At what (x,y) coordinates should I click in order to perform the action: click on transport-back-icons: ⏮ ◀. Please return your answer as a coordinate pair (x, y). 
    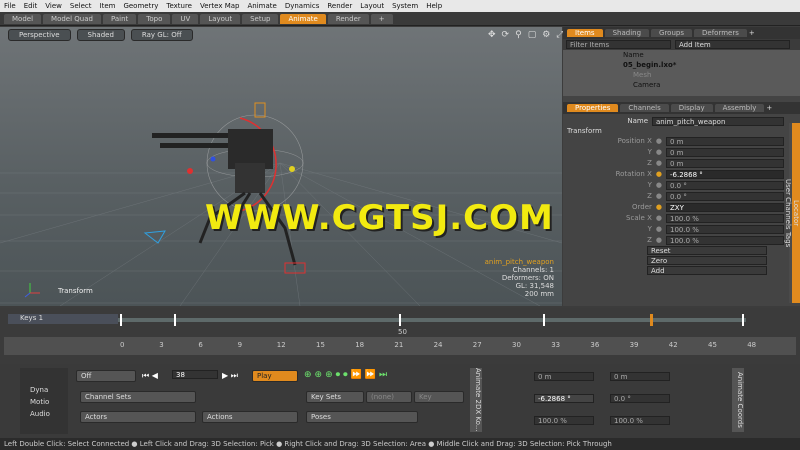
    Looking at the image, I should click on (150, 376).